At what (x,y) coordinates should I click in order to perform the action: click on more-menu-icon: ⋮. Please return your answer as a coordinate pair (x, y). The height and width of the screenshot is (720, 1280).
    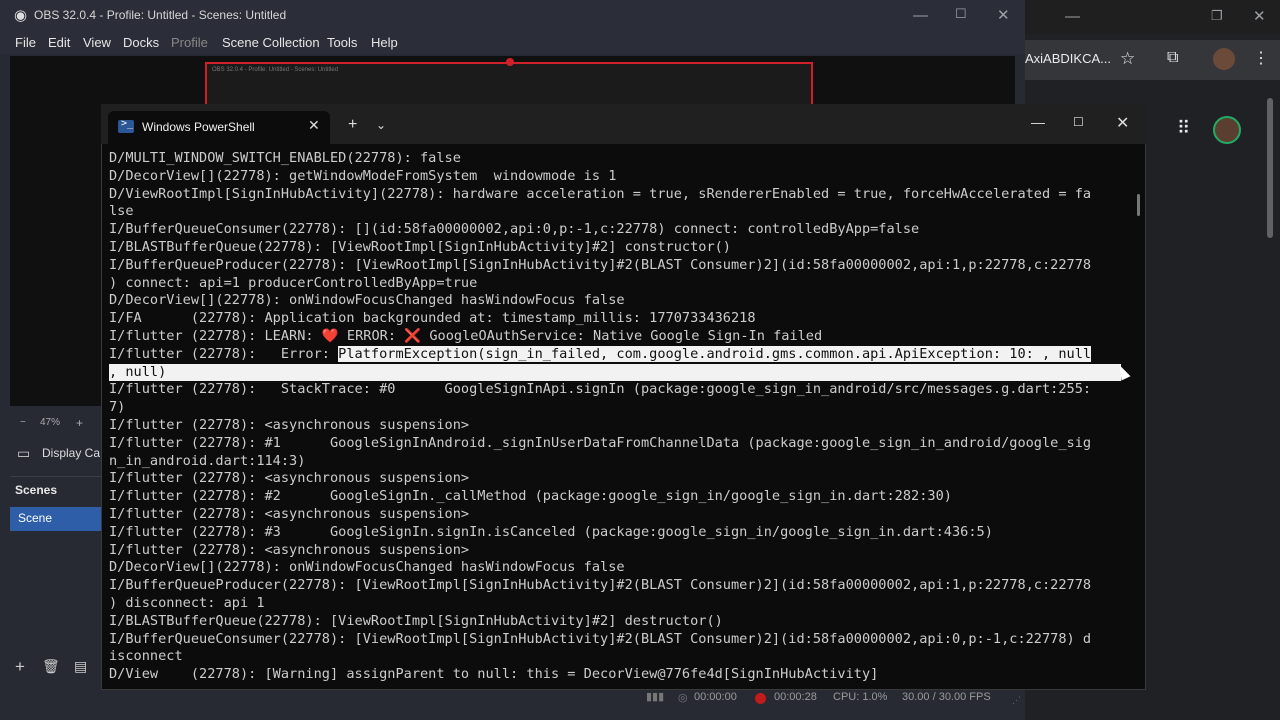
    Looking at the image, I should click on (1261, 58).